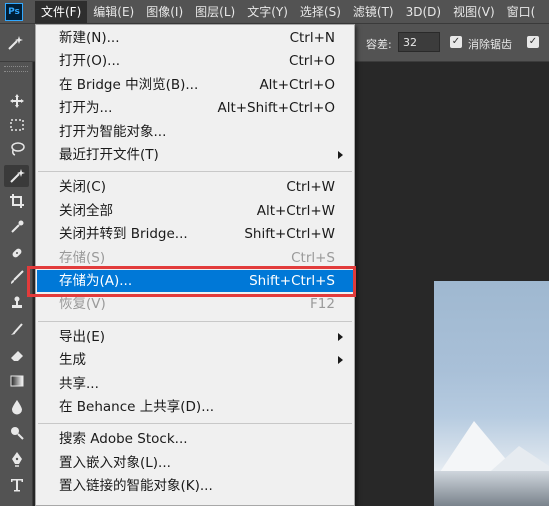 The image size is (549, 506). I want to click on lasso-tool-icon, so click(16, 149).